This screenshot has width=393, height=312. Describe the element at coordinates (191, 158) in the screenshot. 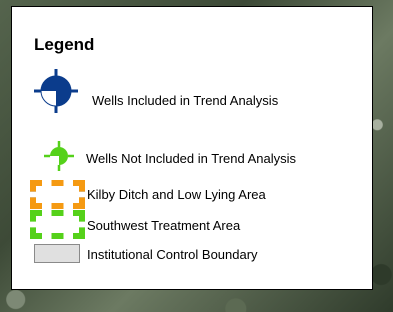

I see `legend-item-label-wells-not-included: Wells Not Included in Trend Analysis` at that location.